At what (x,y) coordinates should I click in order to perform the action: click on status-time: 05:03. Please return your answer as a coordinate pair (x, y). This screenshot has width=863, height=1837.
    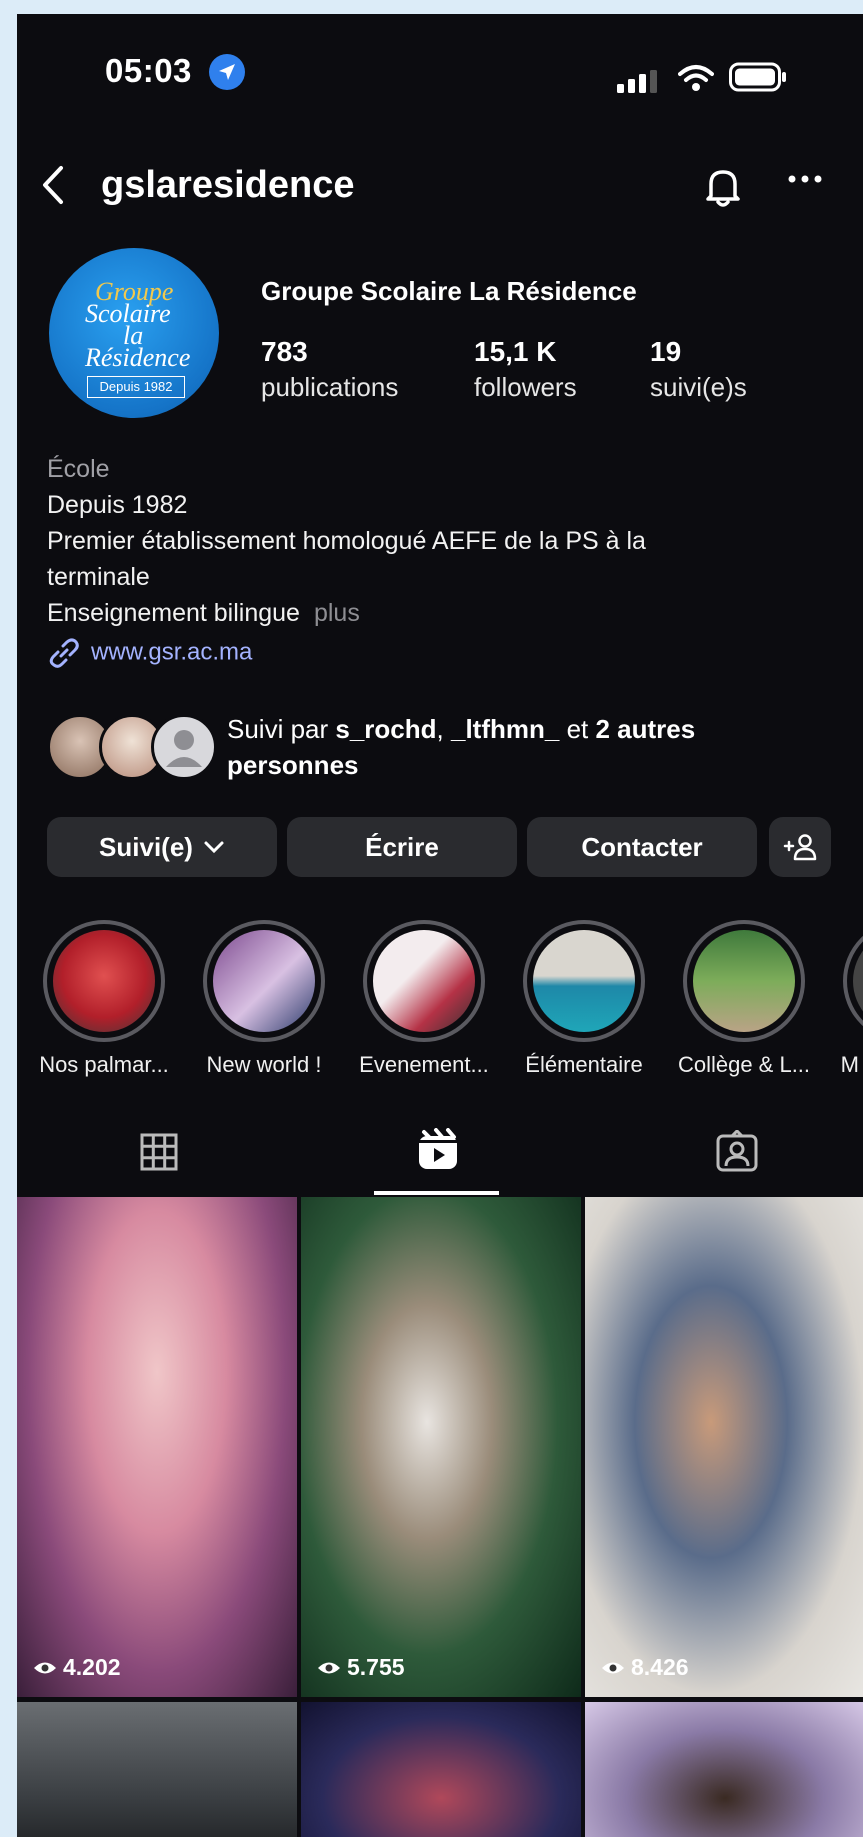
    Looking at the image, I should click on (148, 70).